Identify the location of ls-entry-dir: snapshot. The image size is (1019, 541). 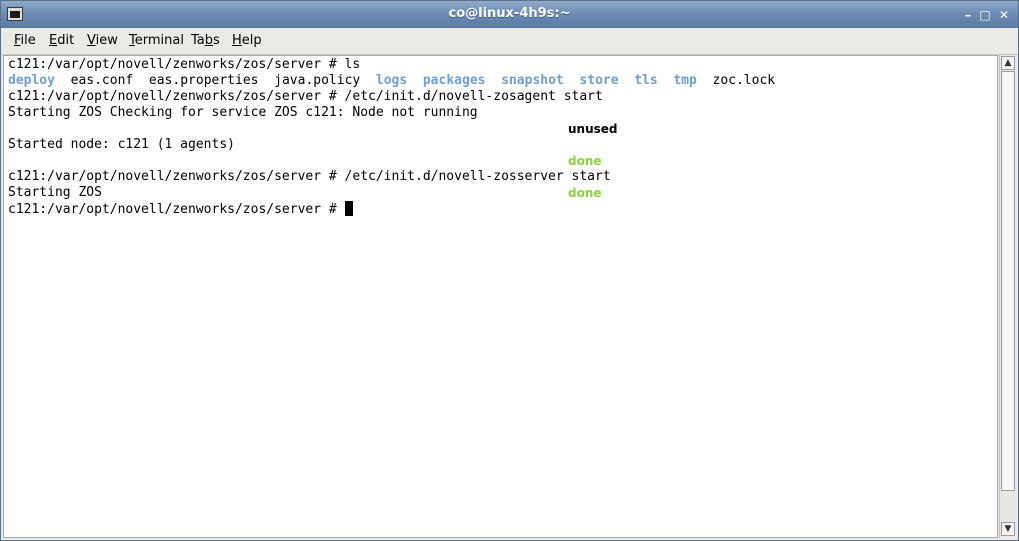
(532, 80).